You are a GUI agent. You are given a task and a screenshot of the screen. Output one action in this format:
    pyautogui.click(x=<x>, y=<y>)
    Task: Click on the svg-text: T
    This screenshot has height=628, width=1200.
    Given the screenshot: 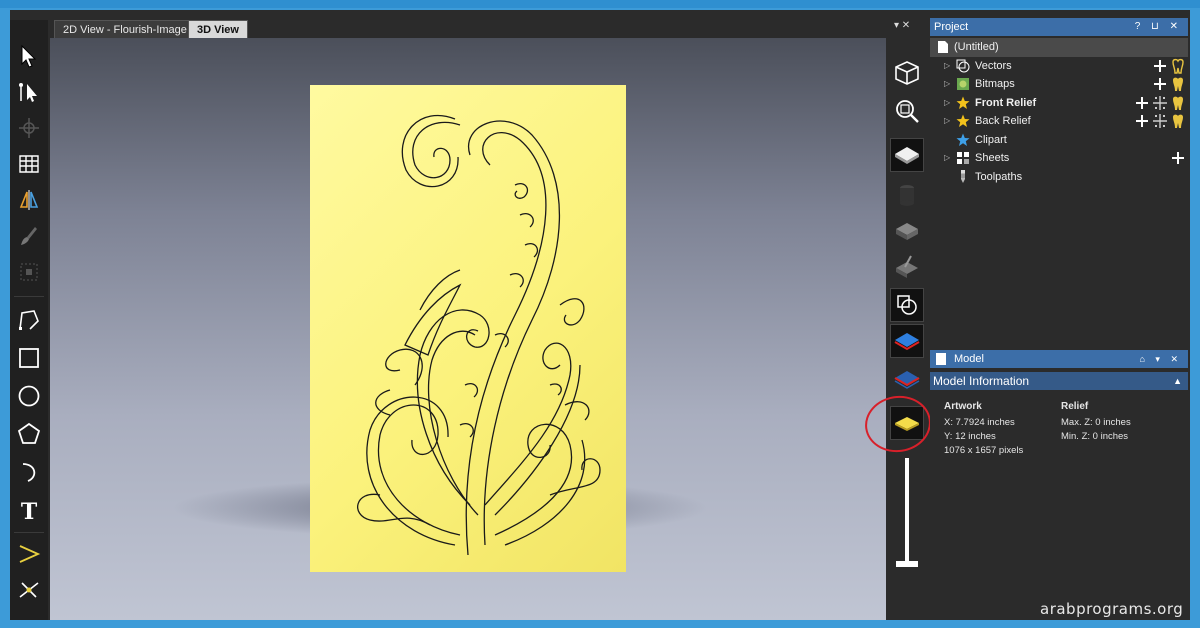 What is the action you would take?
    pyautogui.click(x=29, y=511)
    